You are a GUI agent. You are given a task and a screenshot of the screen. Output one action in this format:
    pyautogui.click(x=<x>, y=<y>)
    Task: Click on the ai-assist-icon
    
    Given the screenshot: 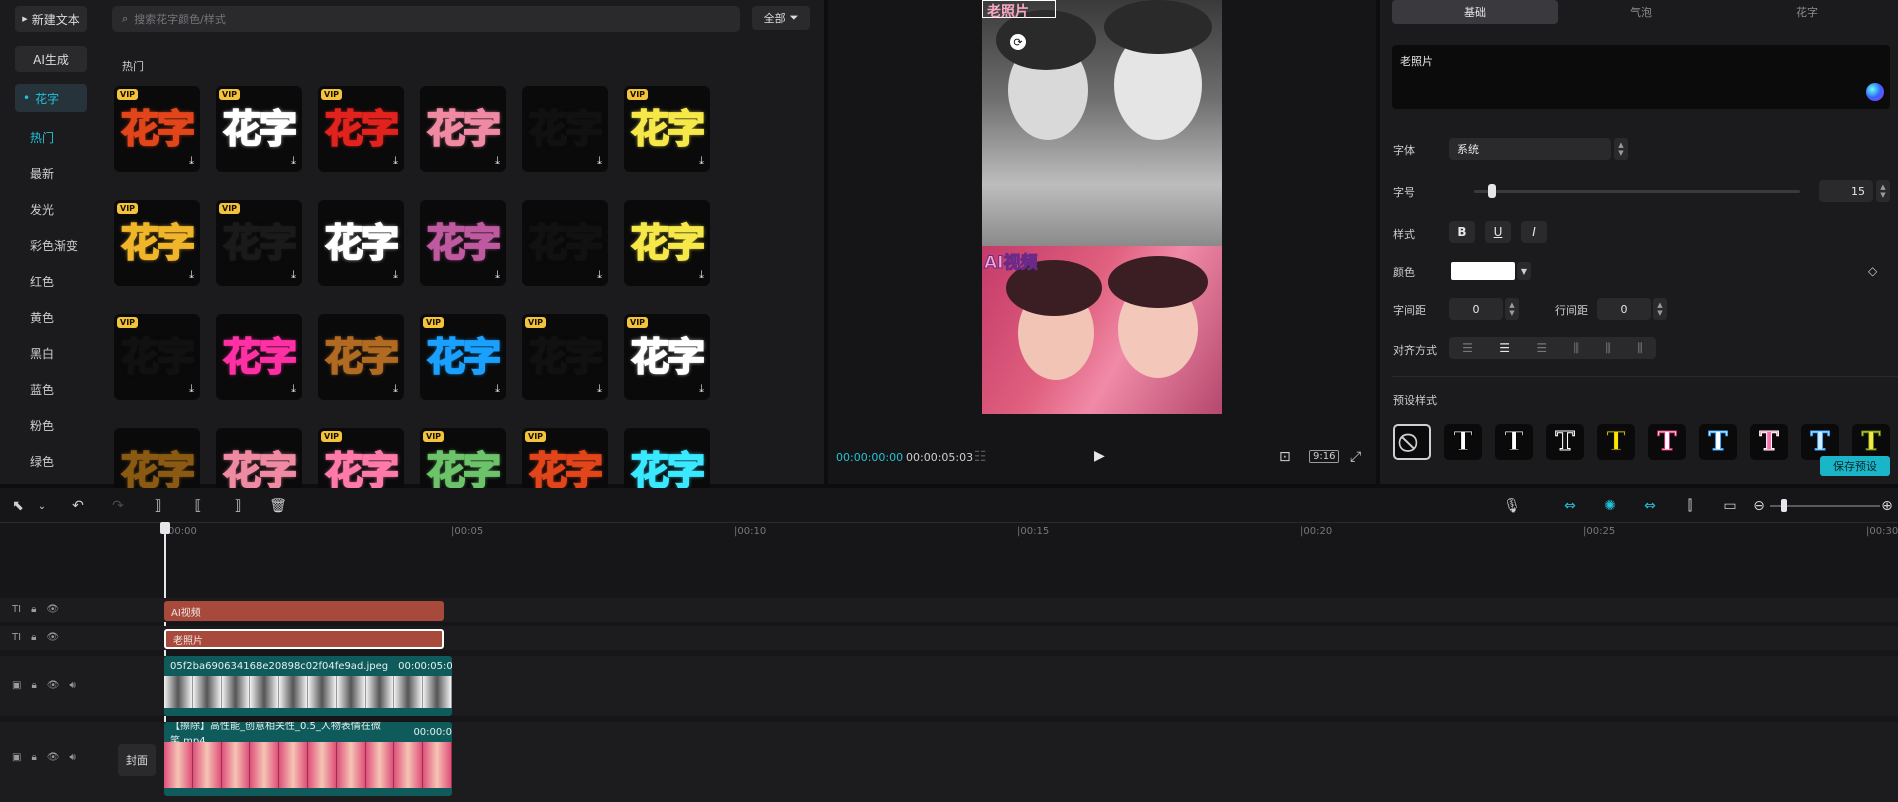 What is the action you would take?
    pyautogui.click(x=1875, y=92)
    